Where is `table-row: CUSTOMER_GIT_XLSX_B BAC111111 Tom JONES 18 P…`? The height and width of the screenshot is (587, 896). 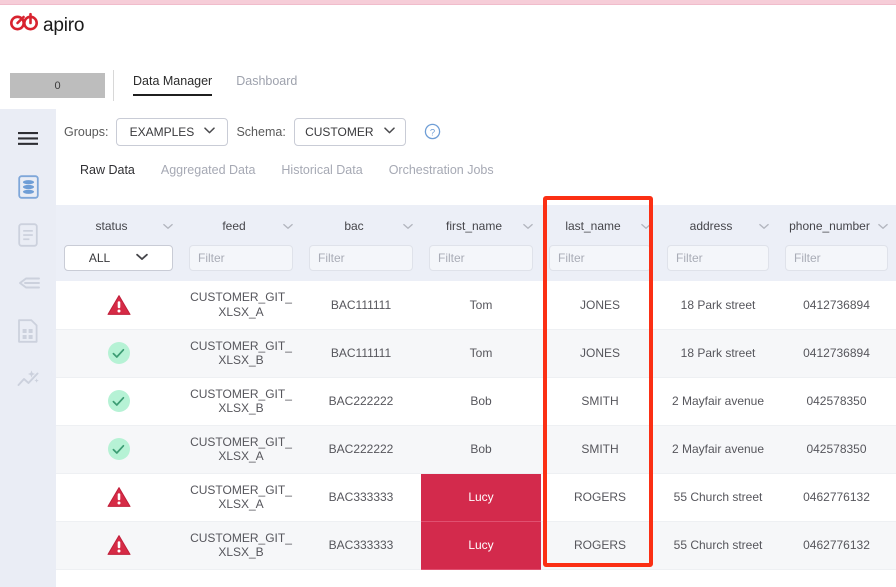
table-row: CUSTOMER_GIT_XLSX_B BAC111111 Tom JONES 18 P… is located at coordinates (476, 353).